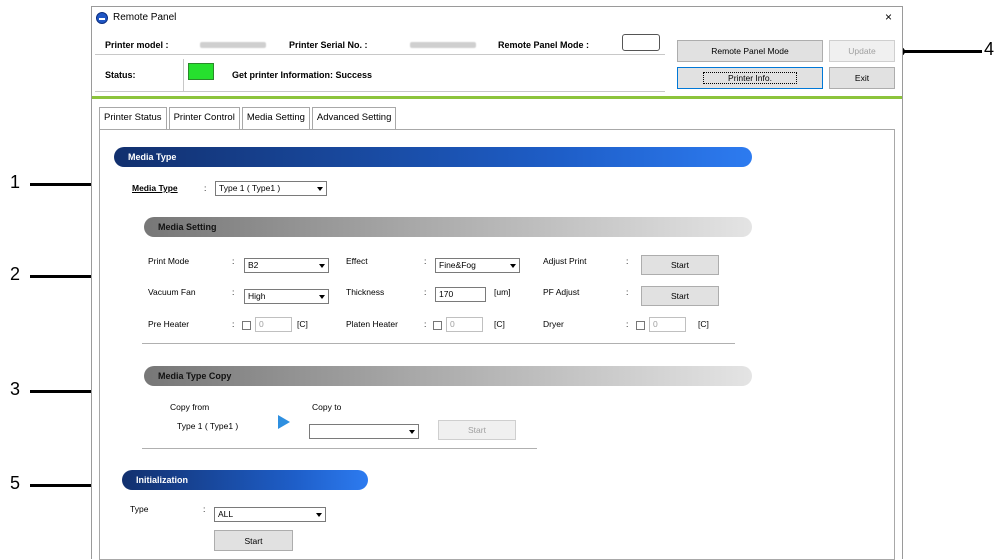 This screenshot has height=560, width=997. I want to click on pf-adjust-start-button: Start, so click(680, 296).